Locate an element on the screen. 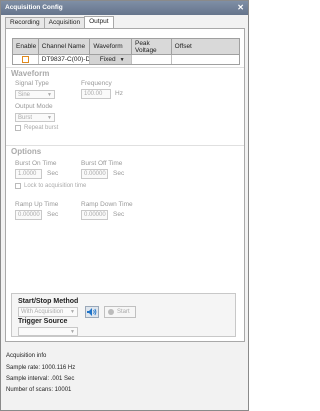  number-of-scans-text: Number of scans: 10001 is located at coordinates (39, 390).